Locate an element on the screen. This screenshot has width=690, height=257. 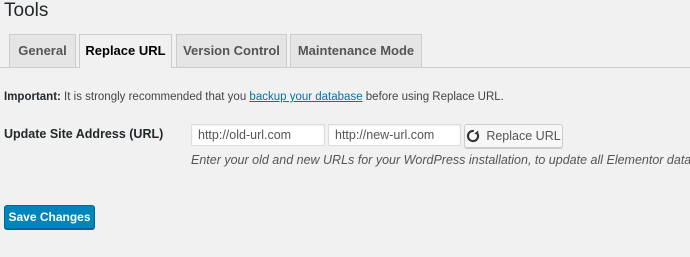
save-changes-button: Save Changes is located at coordinates (49, 217).